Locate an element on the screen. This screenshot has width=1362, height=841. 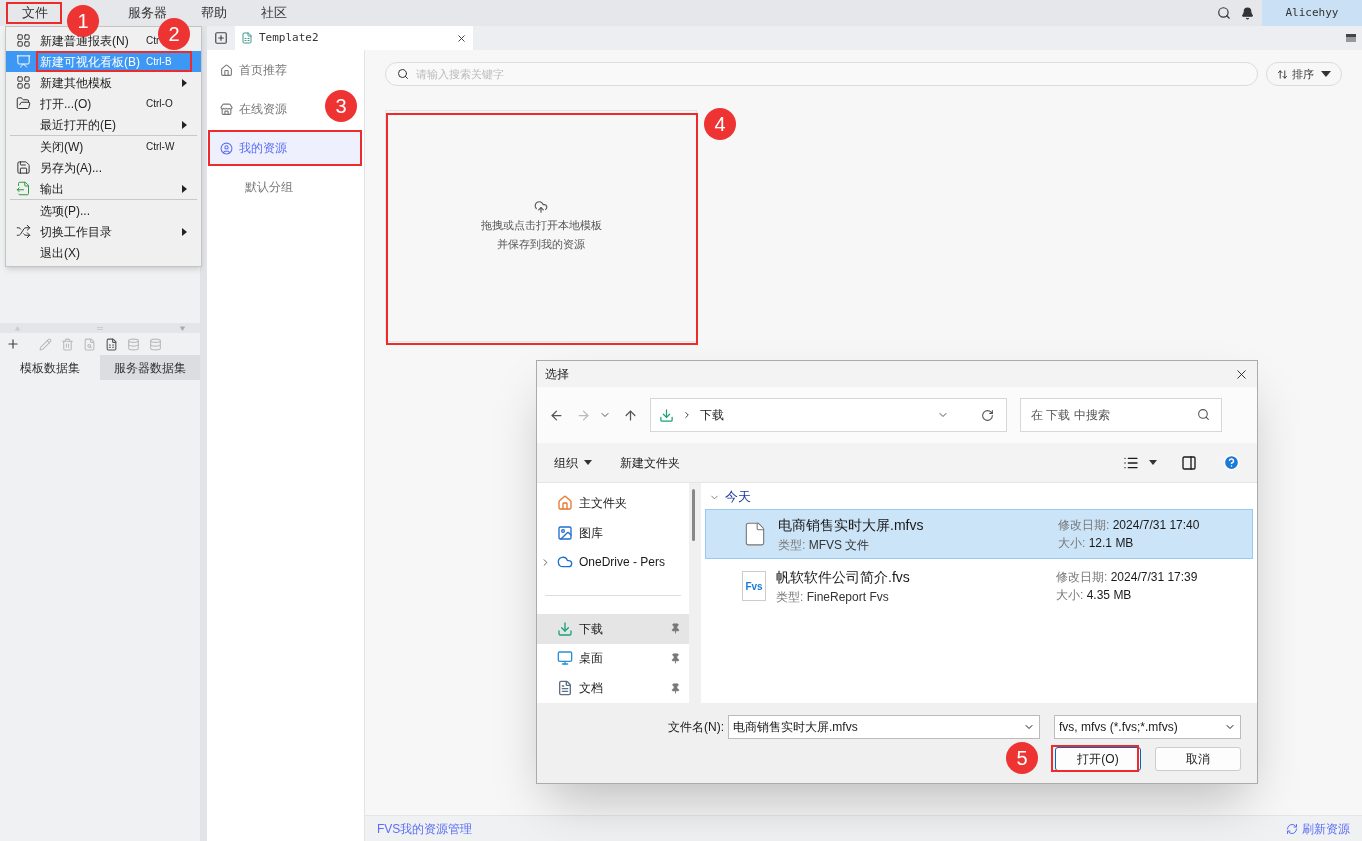
menu-title: 文件 is located at coordinates (35, 13).